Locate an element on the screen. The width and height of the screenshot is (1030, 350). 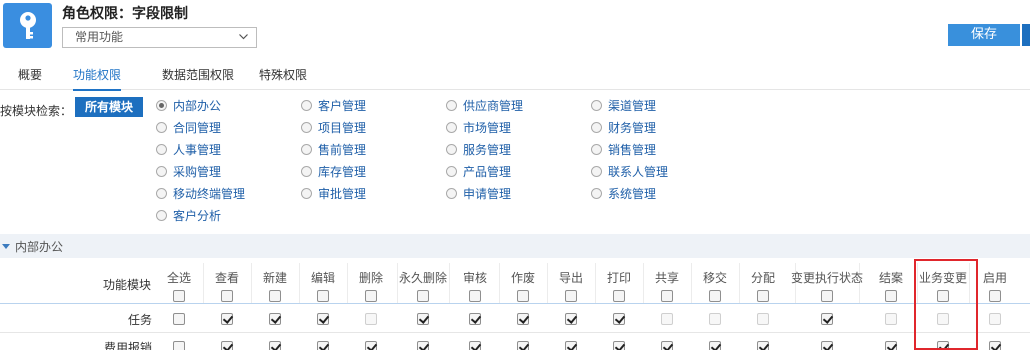
tab-data-range-permissions: 数据范围权限 is located at coordinates (198, 77).